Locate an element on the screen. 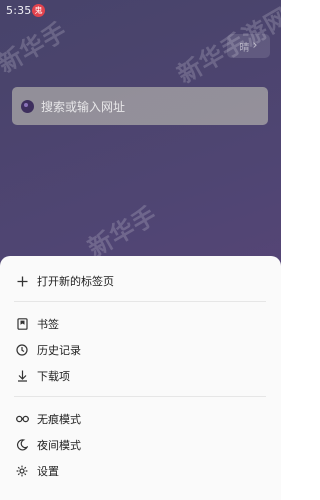 The image size is (320, 500). download-icon is located at coordinates (22, 376).